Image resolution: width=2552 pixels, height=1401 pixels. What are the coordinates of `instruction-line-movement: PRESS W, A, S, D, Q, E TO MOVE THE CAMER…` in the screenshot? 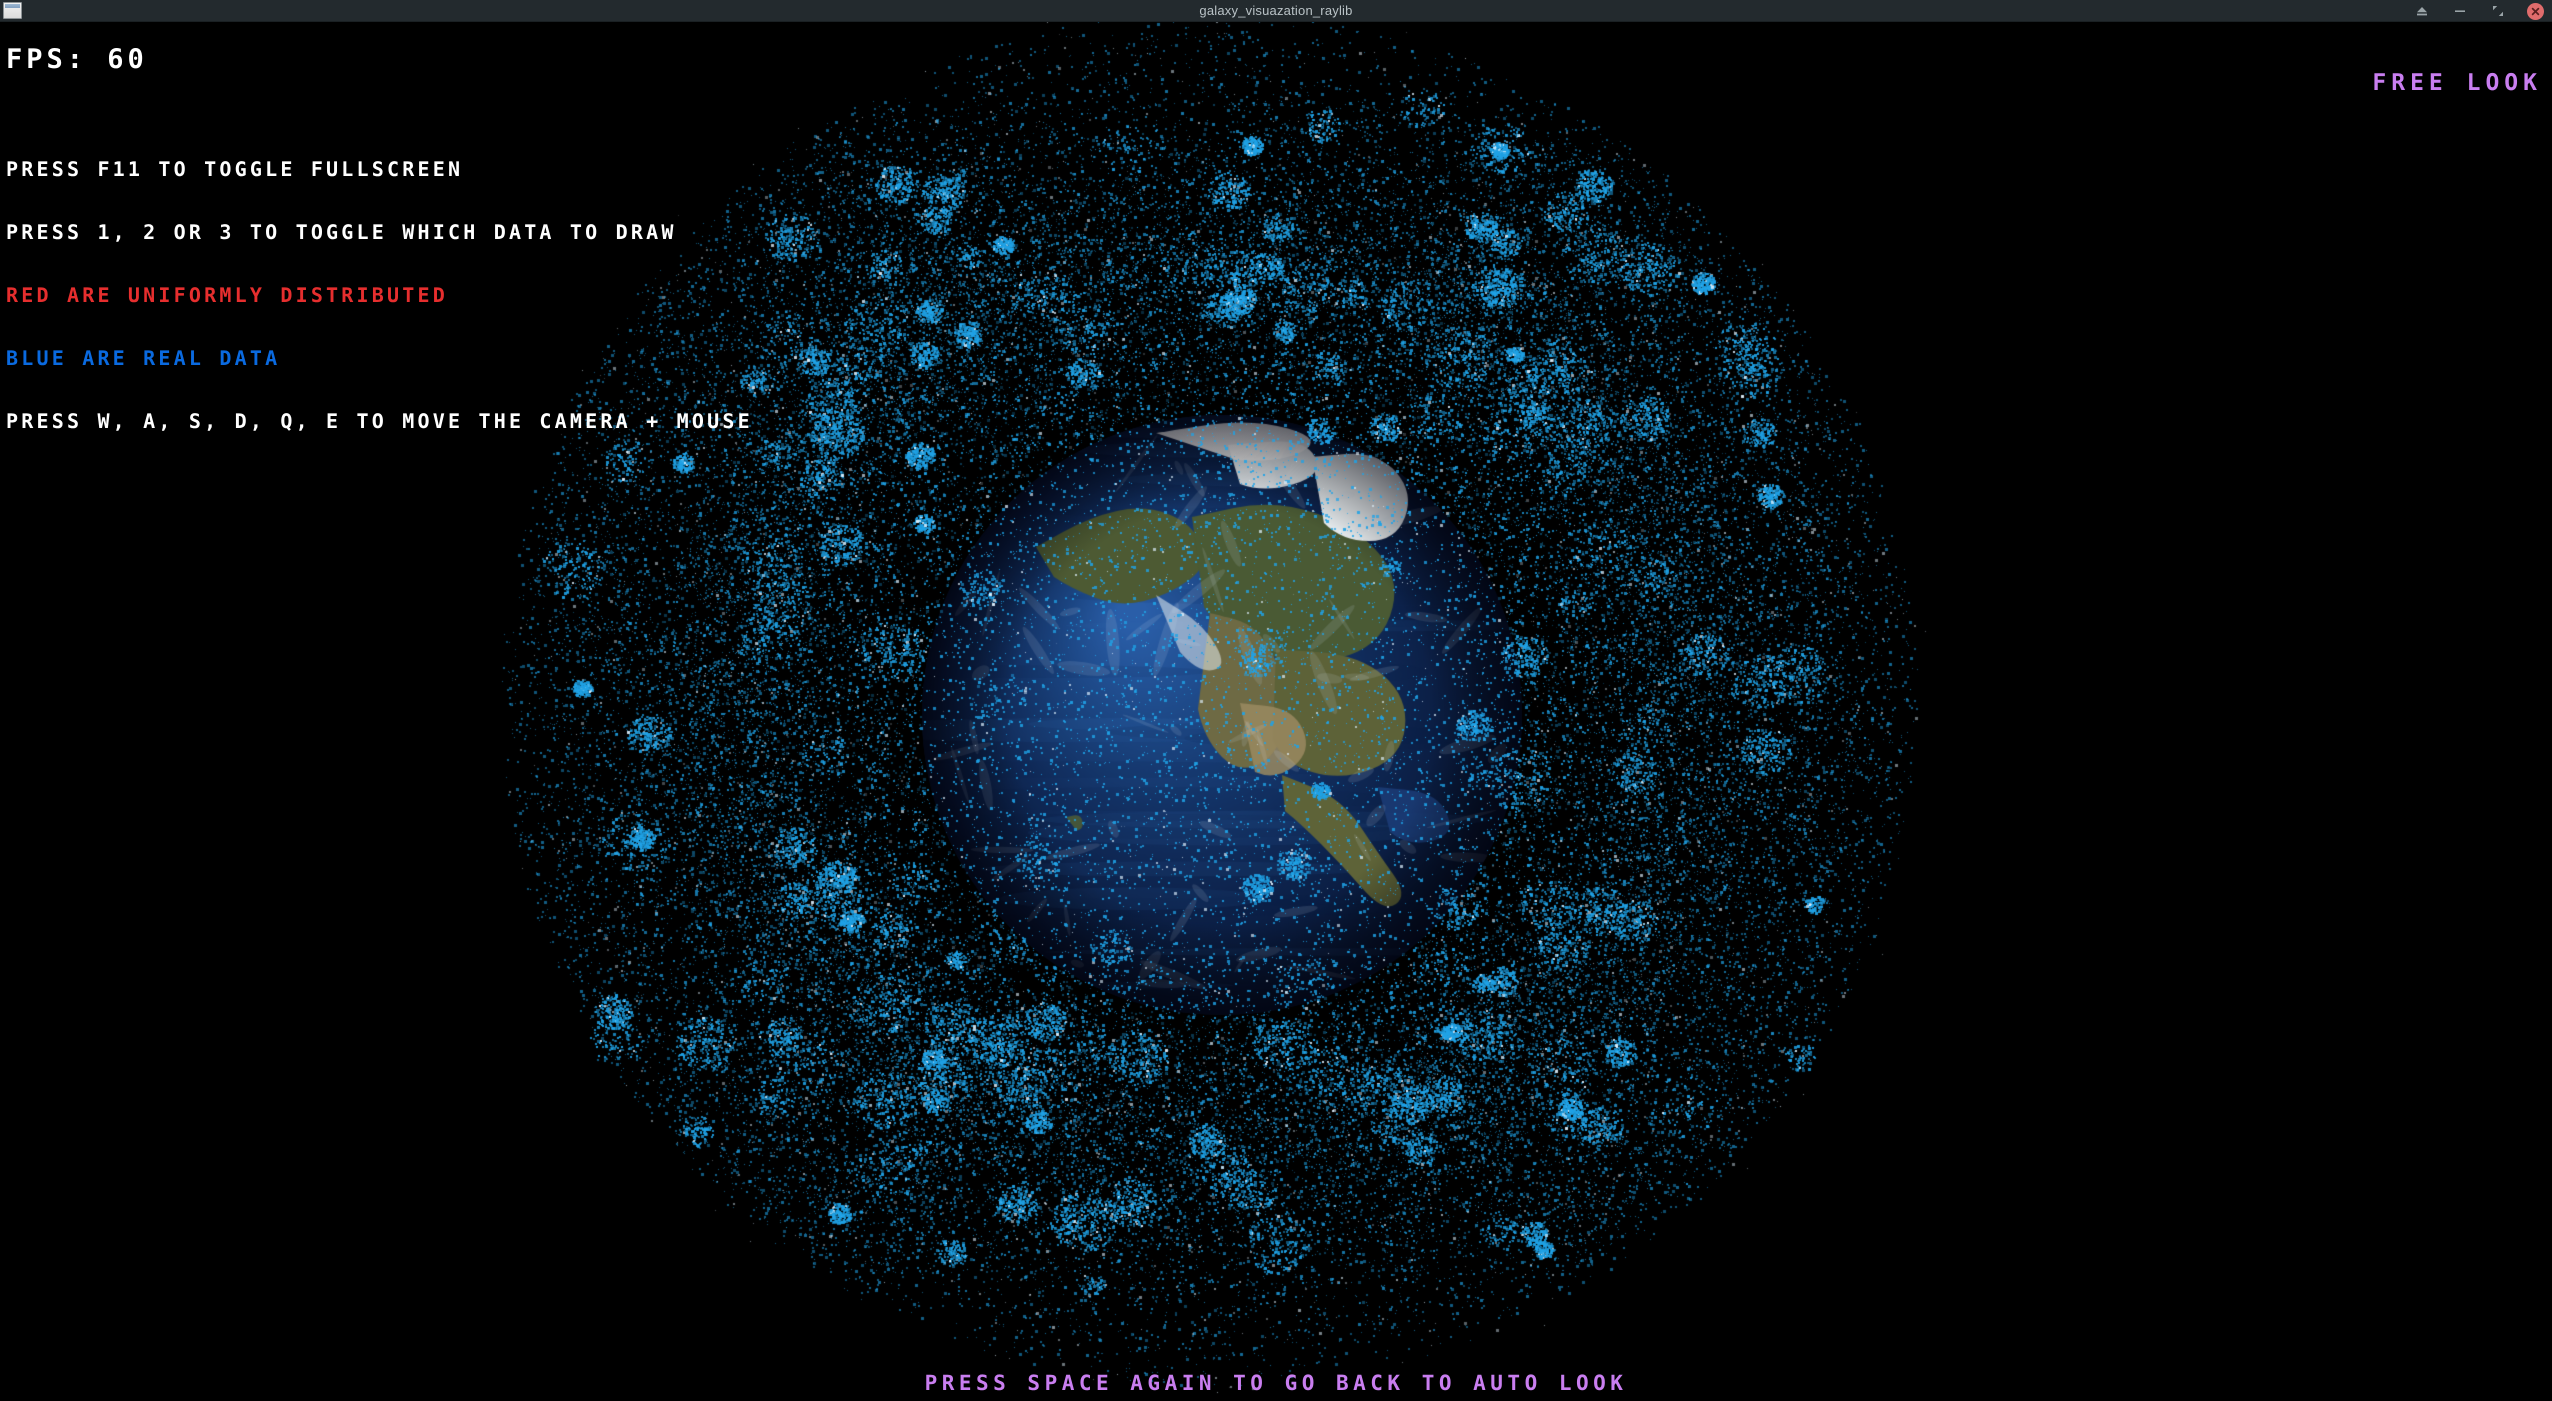 It's located at (379, 421).